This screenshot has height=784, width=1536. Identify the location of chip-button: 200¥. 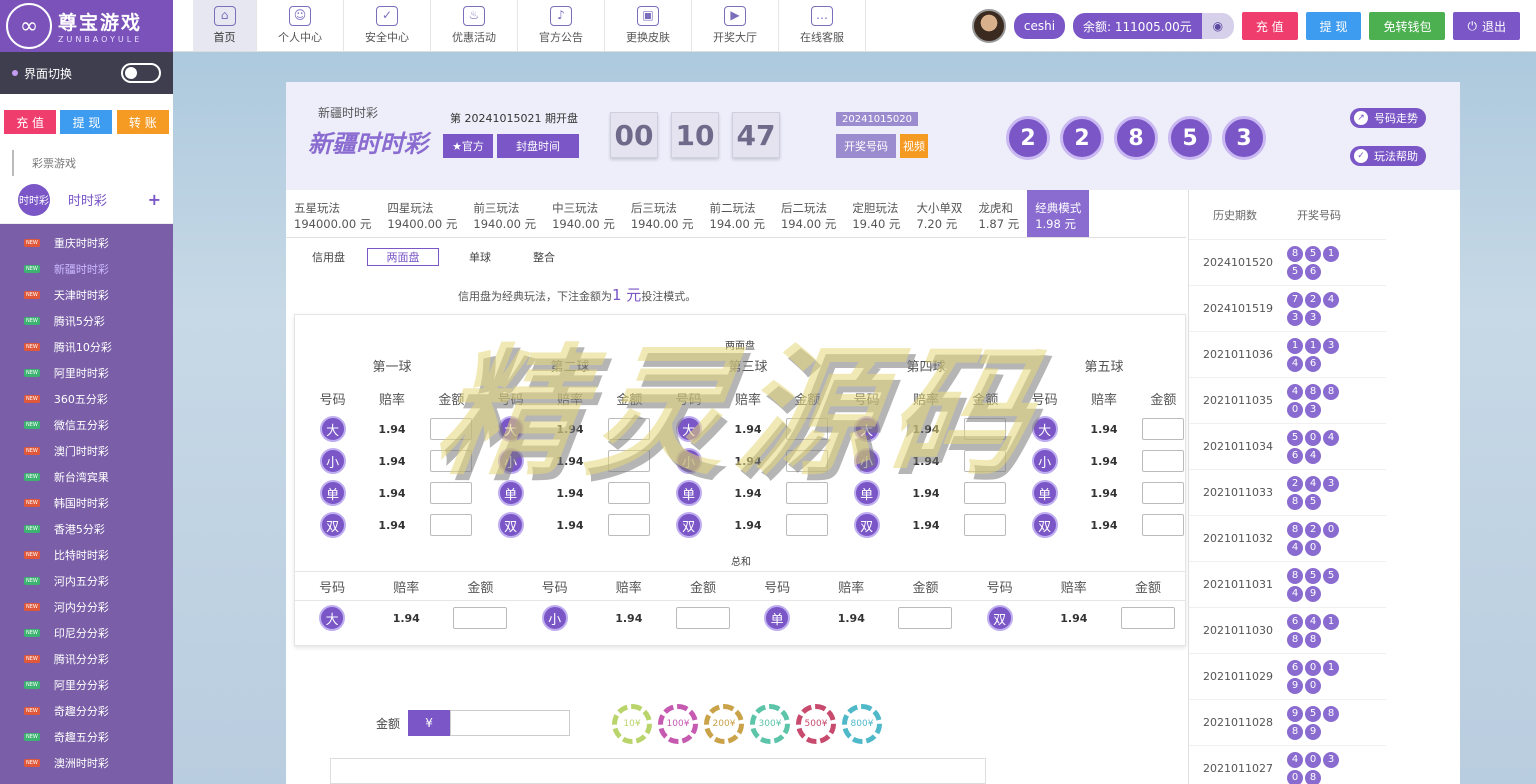
(724, 724).